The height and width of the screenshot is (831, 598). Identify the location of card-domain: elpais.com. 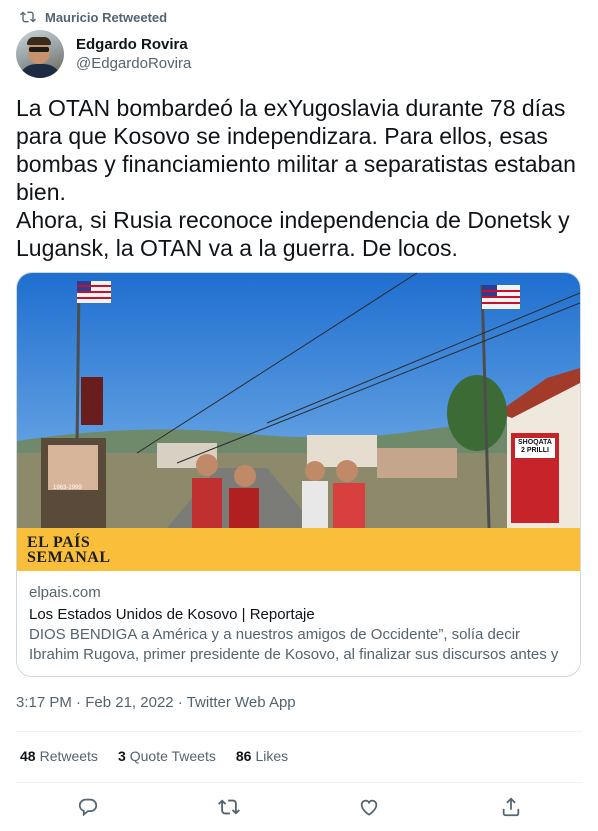
(65, 592).